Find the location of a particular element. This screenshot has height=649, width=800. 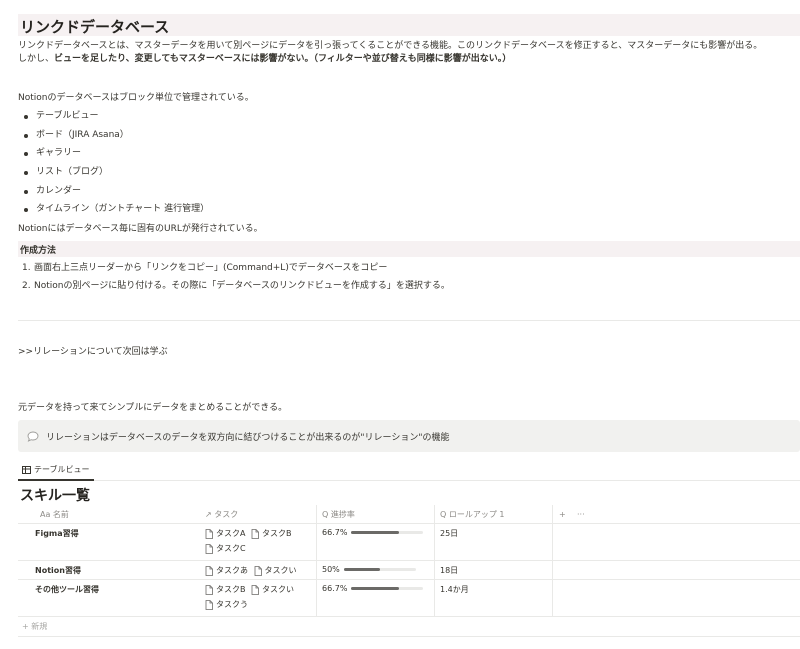

view-tabs: テーブルビュー is located at coordinates (409, 470).